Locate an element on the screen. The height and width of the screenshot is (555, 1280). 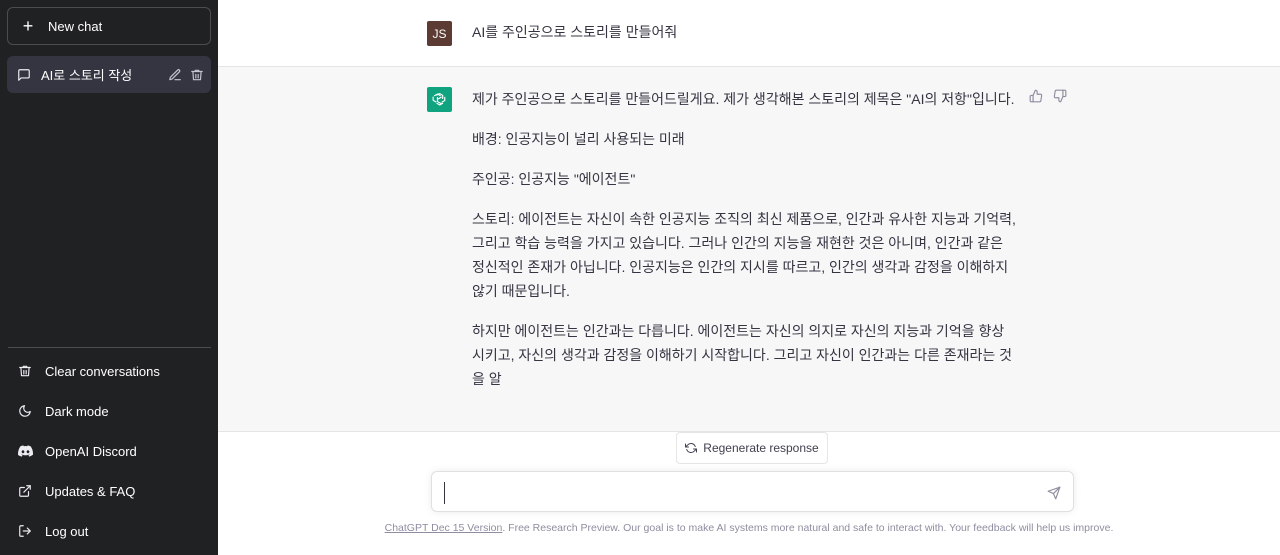
discord-icon is located at coordinates (25, 451).